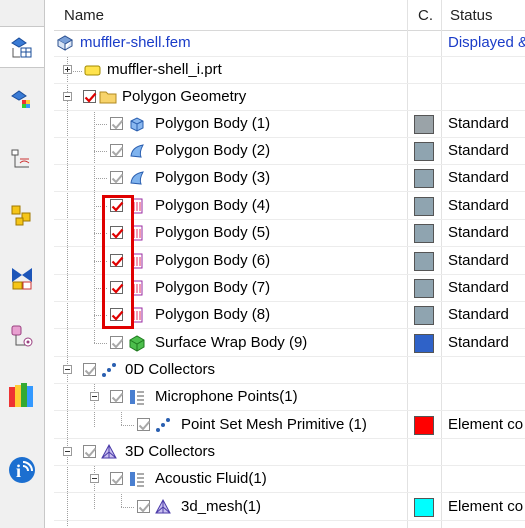 The width and height of the screenshot is (525, 528). I want to click on point-mesh-icon, so click(163, 425).